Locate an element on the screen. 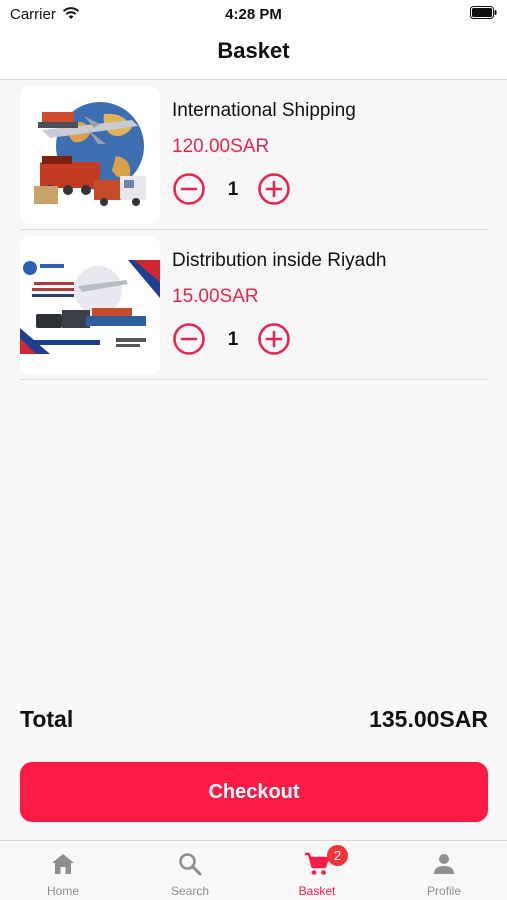 This screenshot has width=507, height=900. tab-bar: Home Search 2 Basket Profile is located at coordinates (253, 870).